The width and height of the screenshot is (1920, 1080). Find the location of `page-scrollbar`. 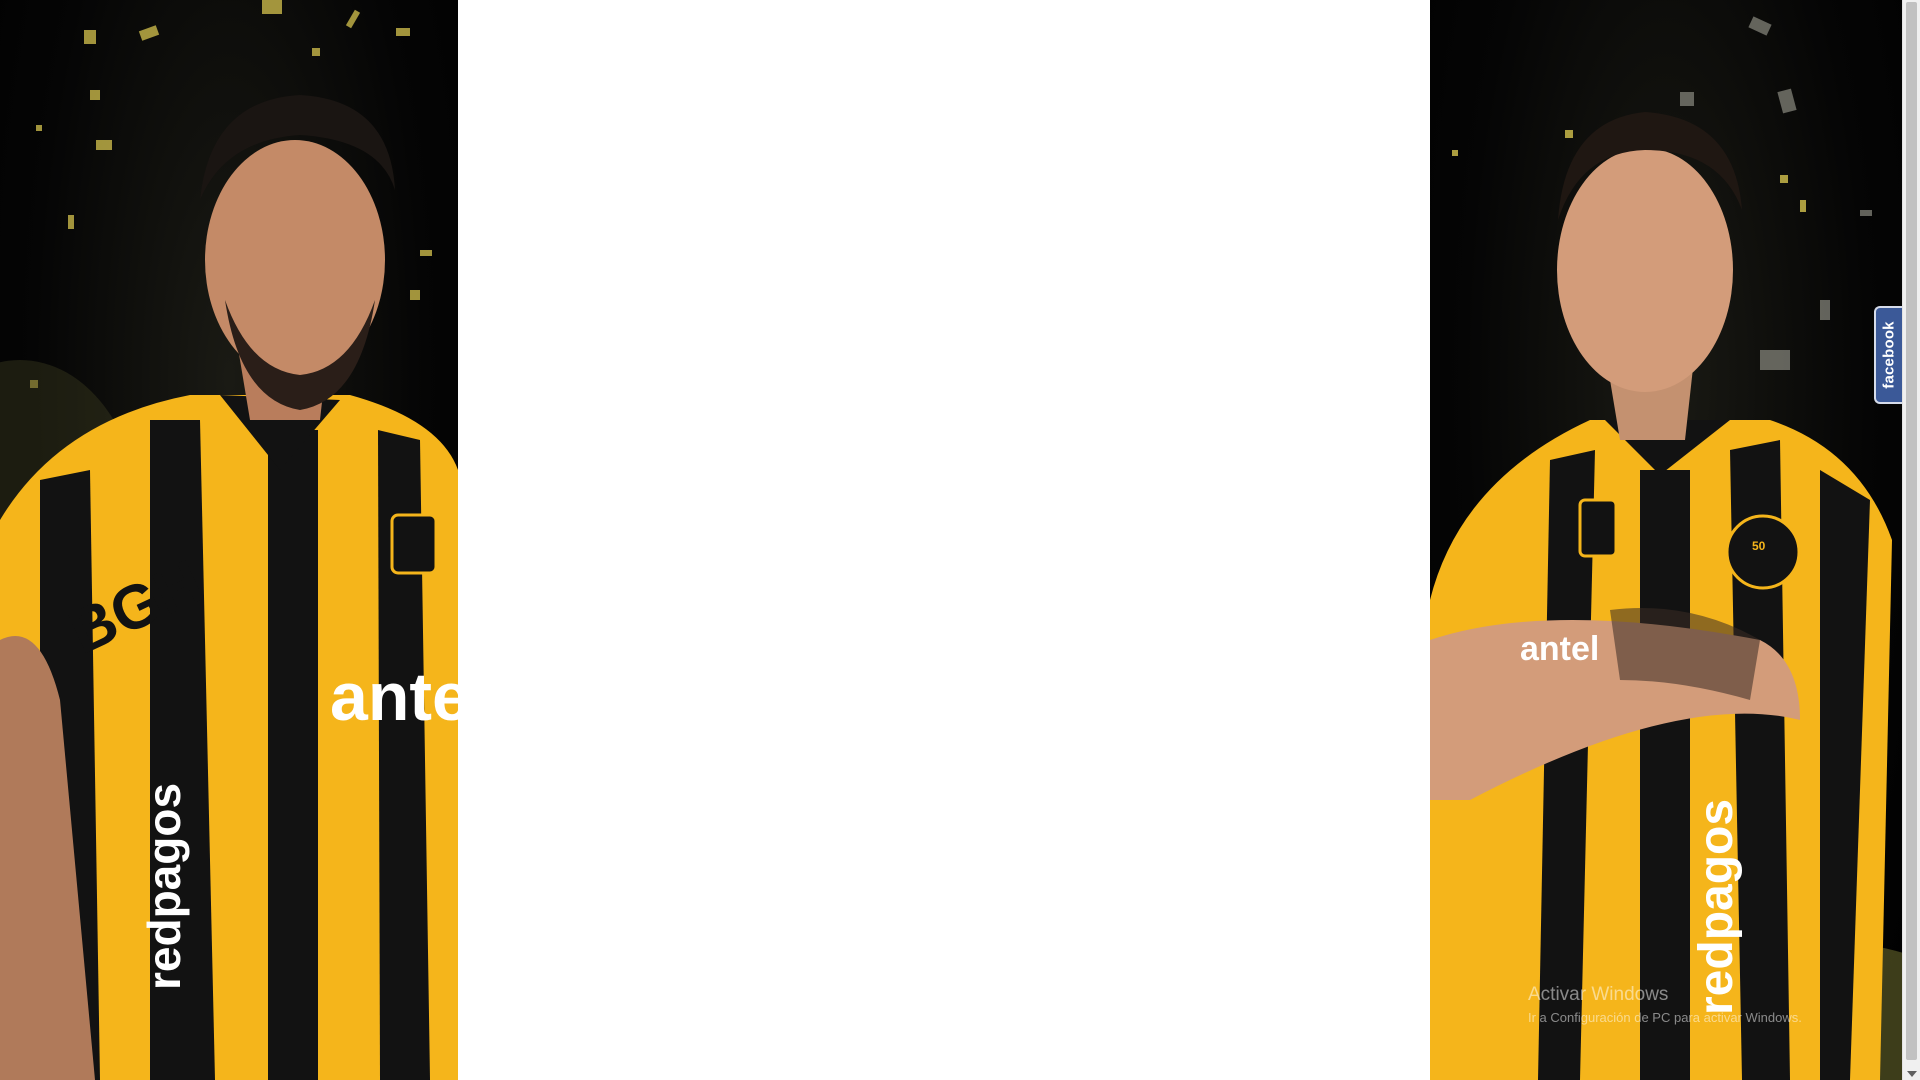

page-scrollbar is located at coordinates (1911, 540).